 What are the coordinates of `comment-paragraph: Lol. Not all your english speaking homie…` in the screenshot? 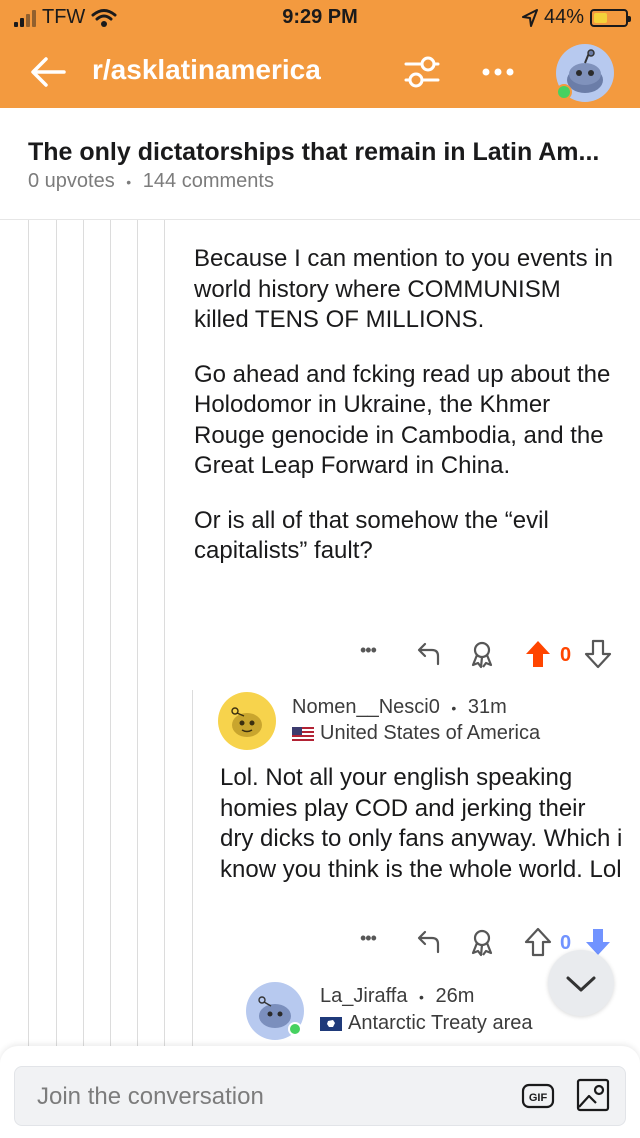 It's located at (421, 823).